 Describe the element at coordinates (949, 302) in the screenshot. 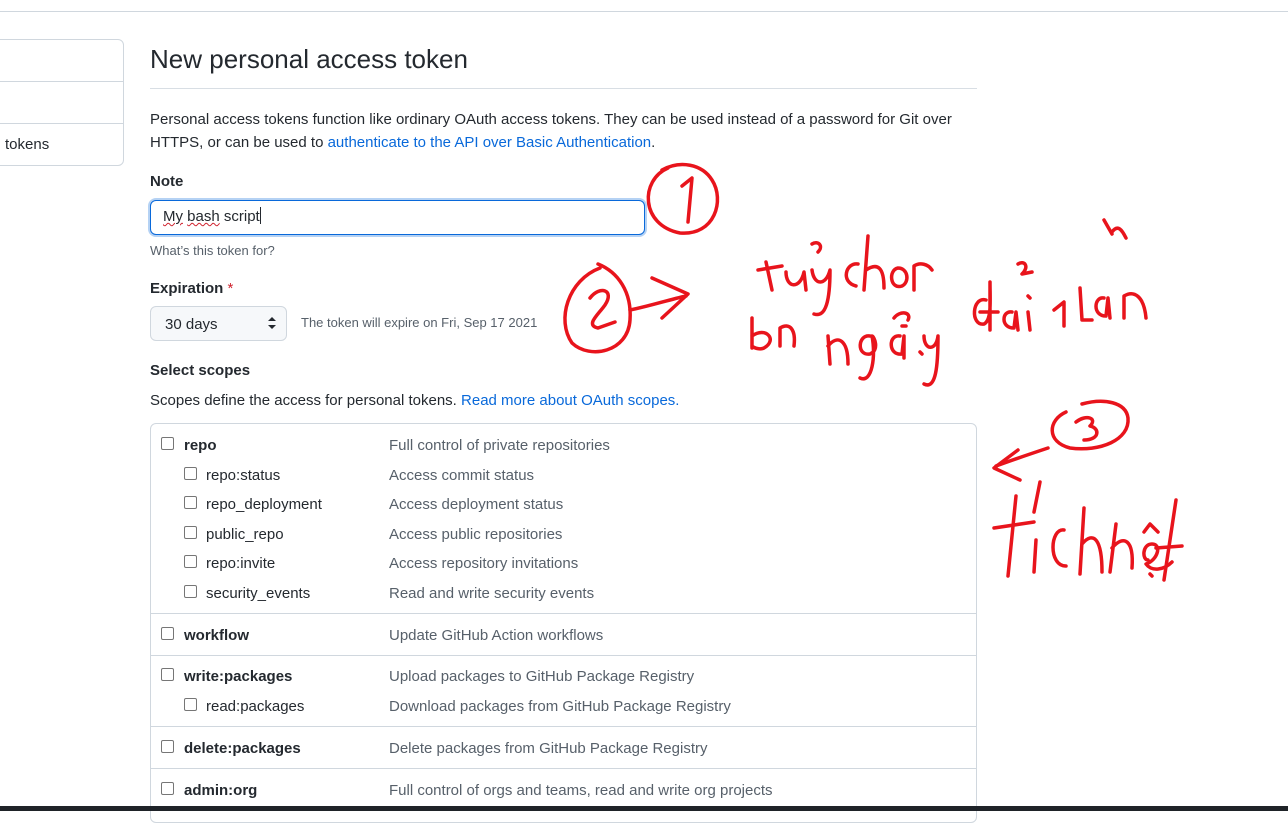

I see `annotation-note-2-script` at that location.